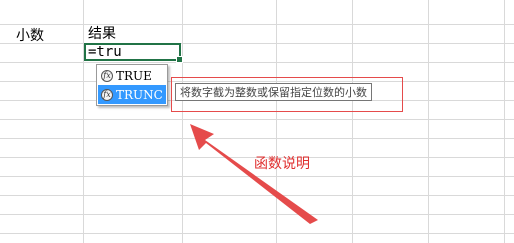 Image resolution: width=514 pixels, height=243 pixels. I want to click on annotation-label: 函数说明, so click(282, 164).